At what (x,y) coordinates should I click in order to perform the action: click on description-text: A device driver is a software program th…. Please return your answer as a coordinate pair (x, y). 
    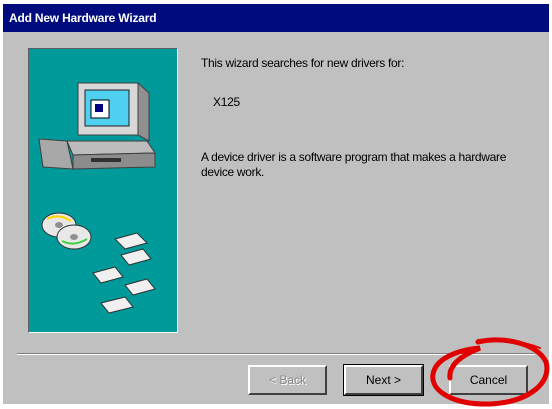
    Looking at the image, I should click on (354, 164).